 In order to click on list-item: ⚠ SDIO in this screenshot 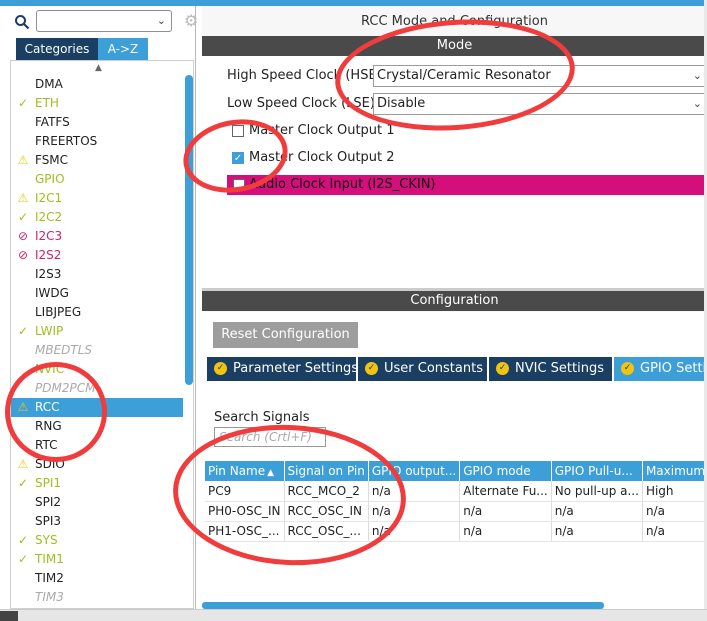, I will do `click(97, 464)`.